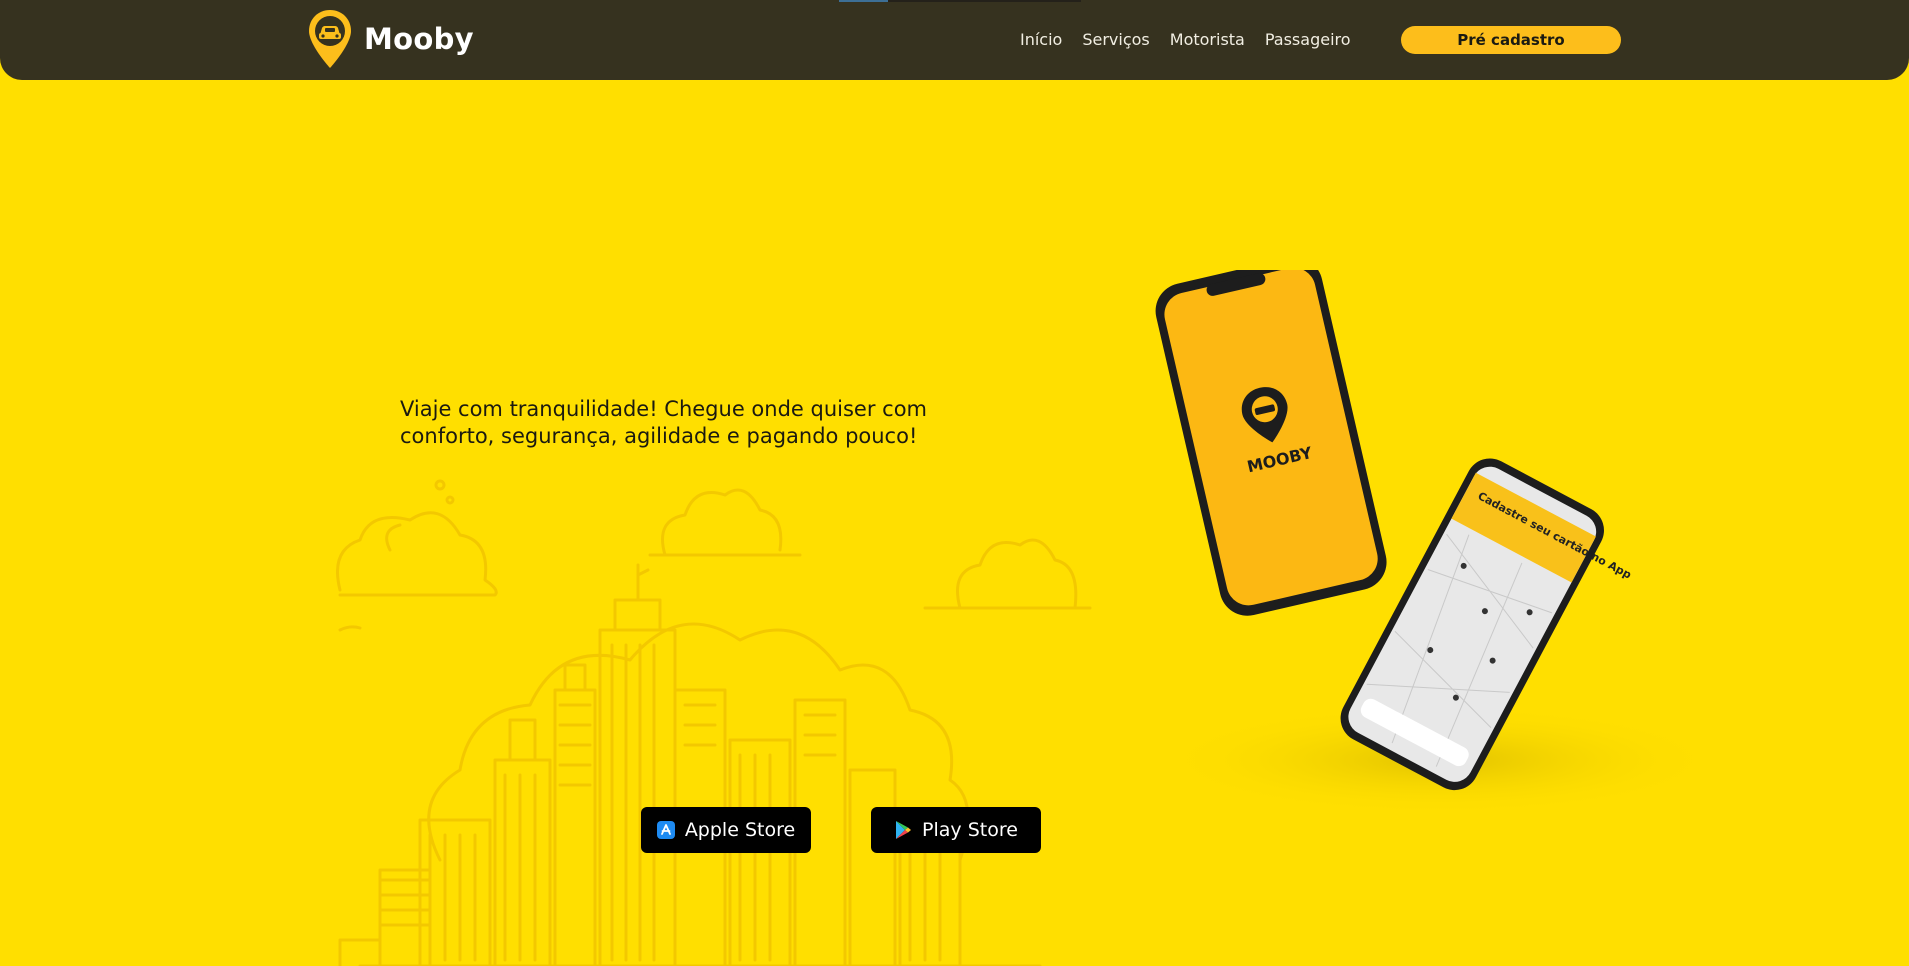 The height and width of the screenshot is (966, 1909). Describe the element at coordinates (960, 1) in the screenshot. I see `top-progress-indicator` at that location.